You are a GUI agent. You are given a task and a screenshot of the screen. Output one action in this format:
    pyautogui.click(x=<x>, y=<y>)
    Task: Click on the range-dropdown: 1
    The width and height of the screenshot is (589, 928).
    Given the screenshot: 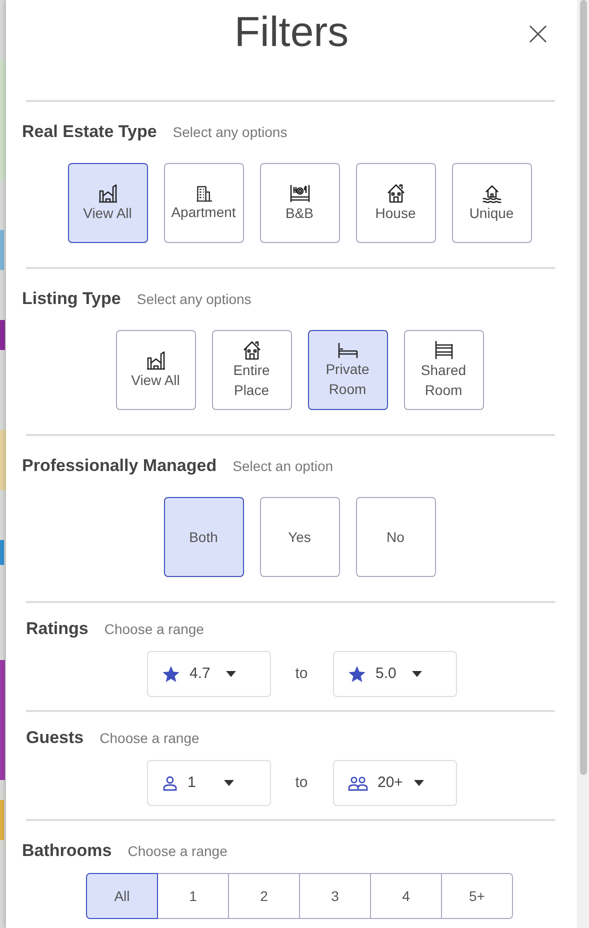 What is the action you would take?
    pyautogui.click(x=208, y=783)
    